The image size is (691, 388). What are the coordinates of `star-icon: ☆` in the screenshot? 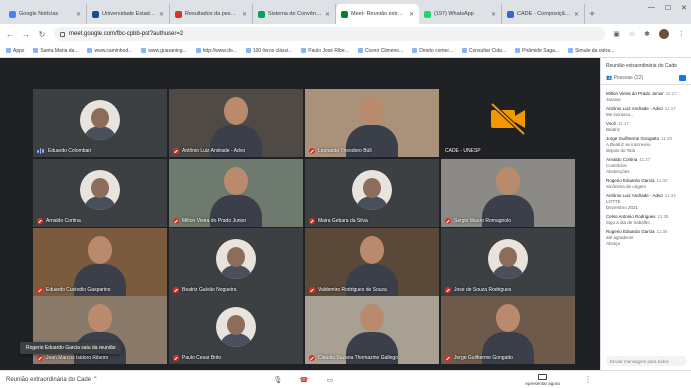 It's located at (632, 34).